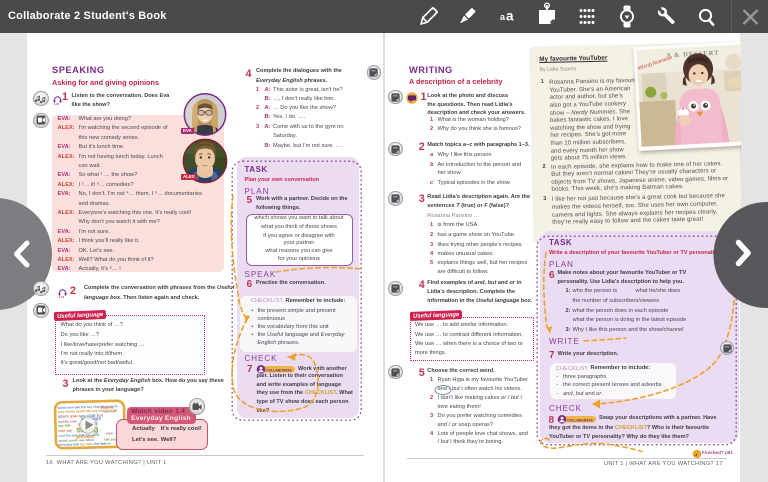 This screenshot has height=482, width=768. What do you see at coordinates (510, 16) in the screenshot?
I see `svg-text: a` at bounding box center [510, 16].